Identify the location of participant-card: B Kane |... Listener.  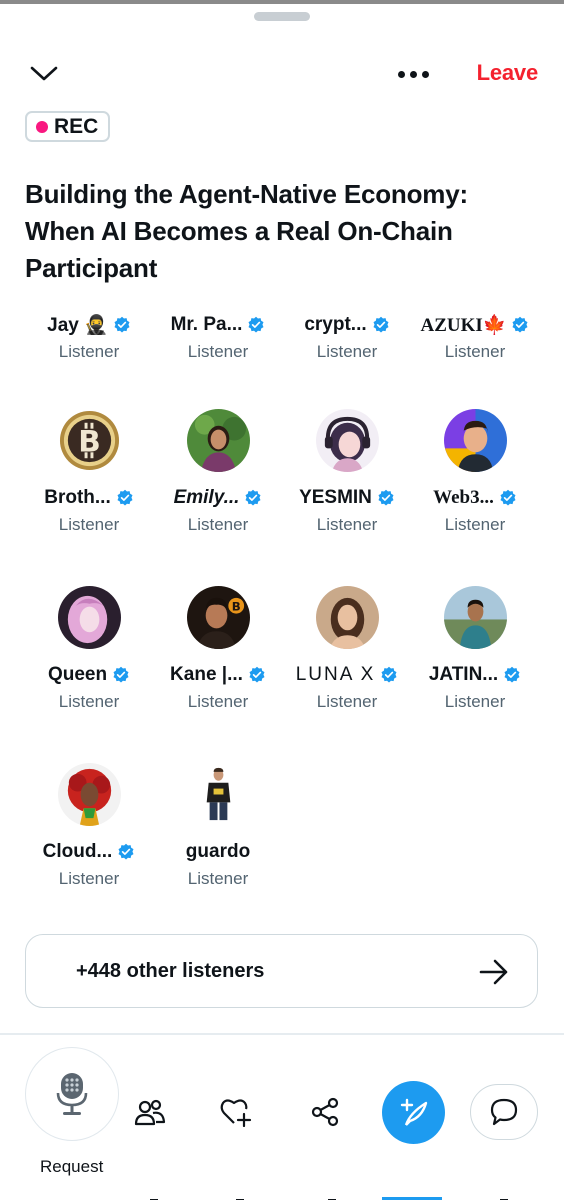
(218, 650).